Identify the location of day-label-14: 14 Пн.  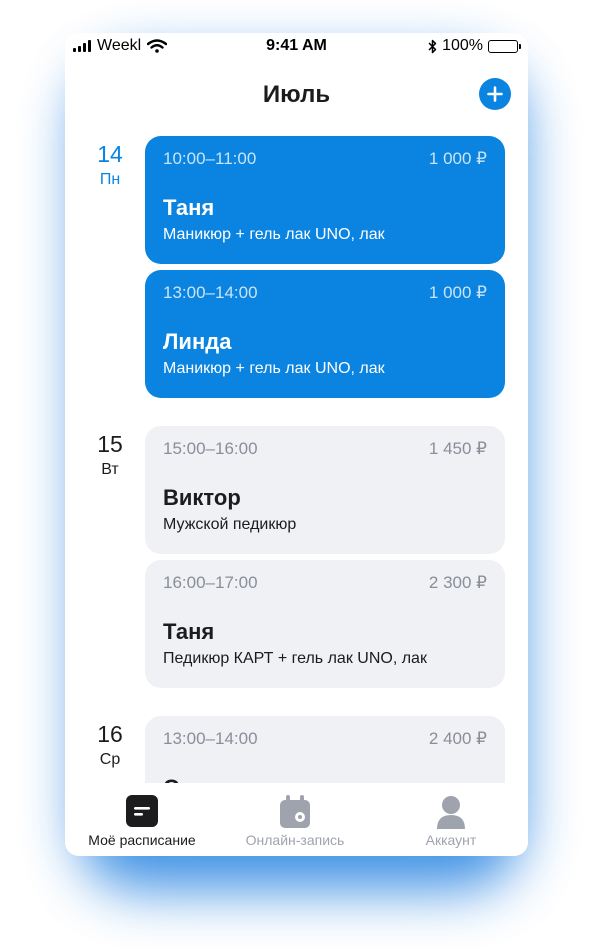
(110, 165).